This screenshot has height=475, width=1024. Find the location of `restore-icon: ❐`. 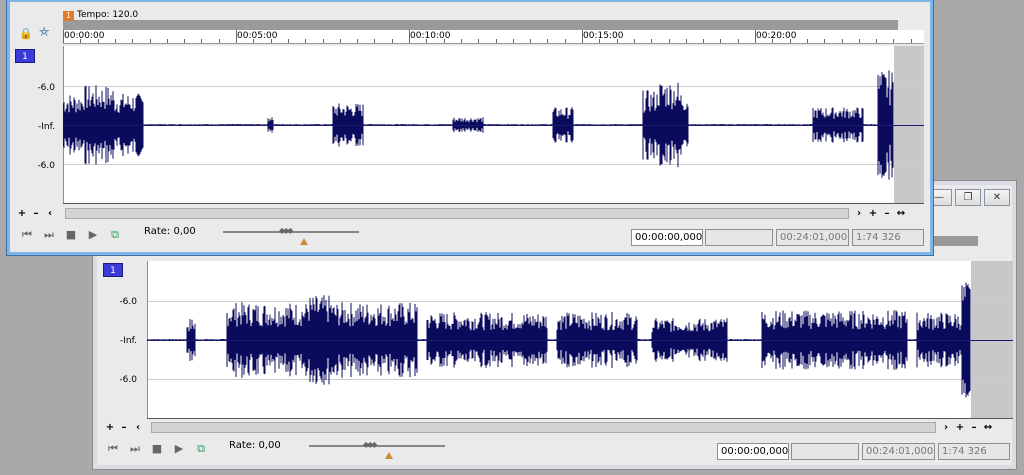

restore-icon: ❐ is located at coordinates (968, 197).